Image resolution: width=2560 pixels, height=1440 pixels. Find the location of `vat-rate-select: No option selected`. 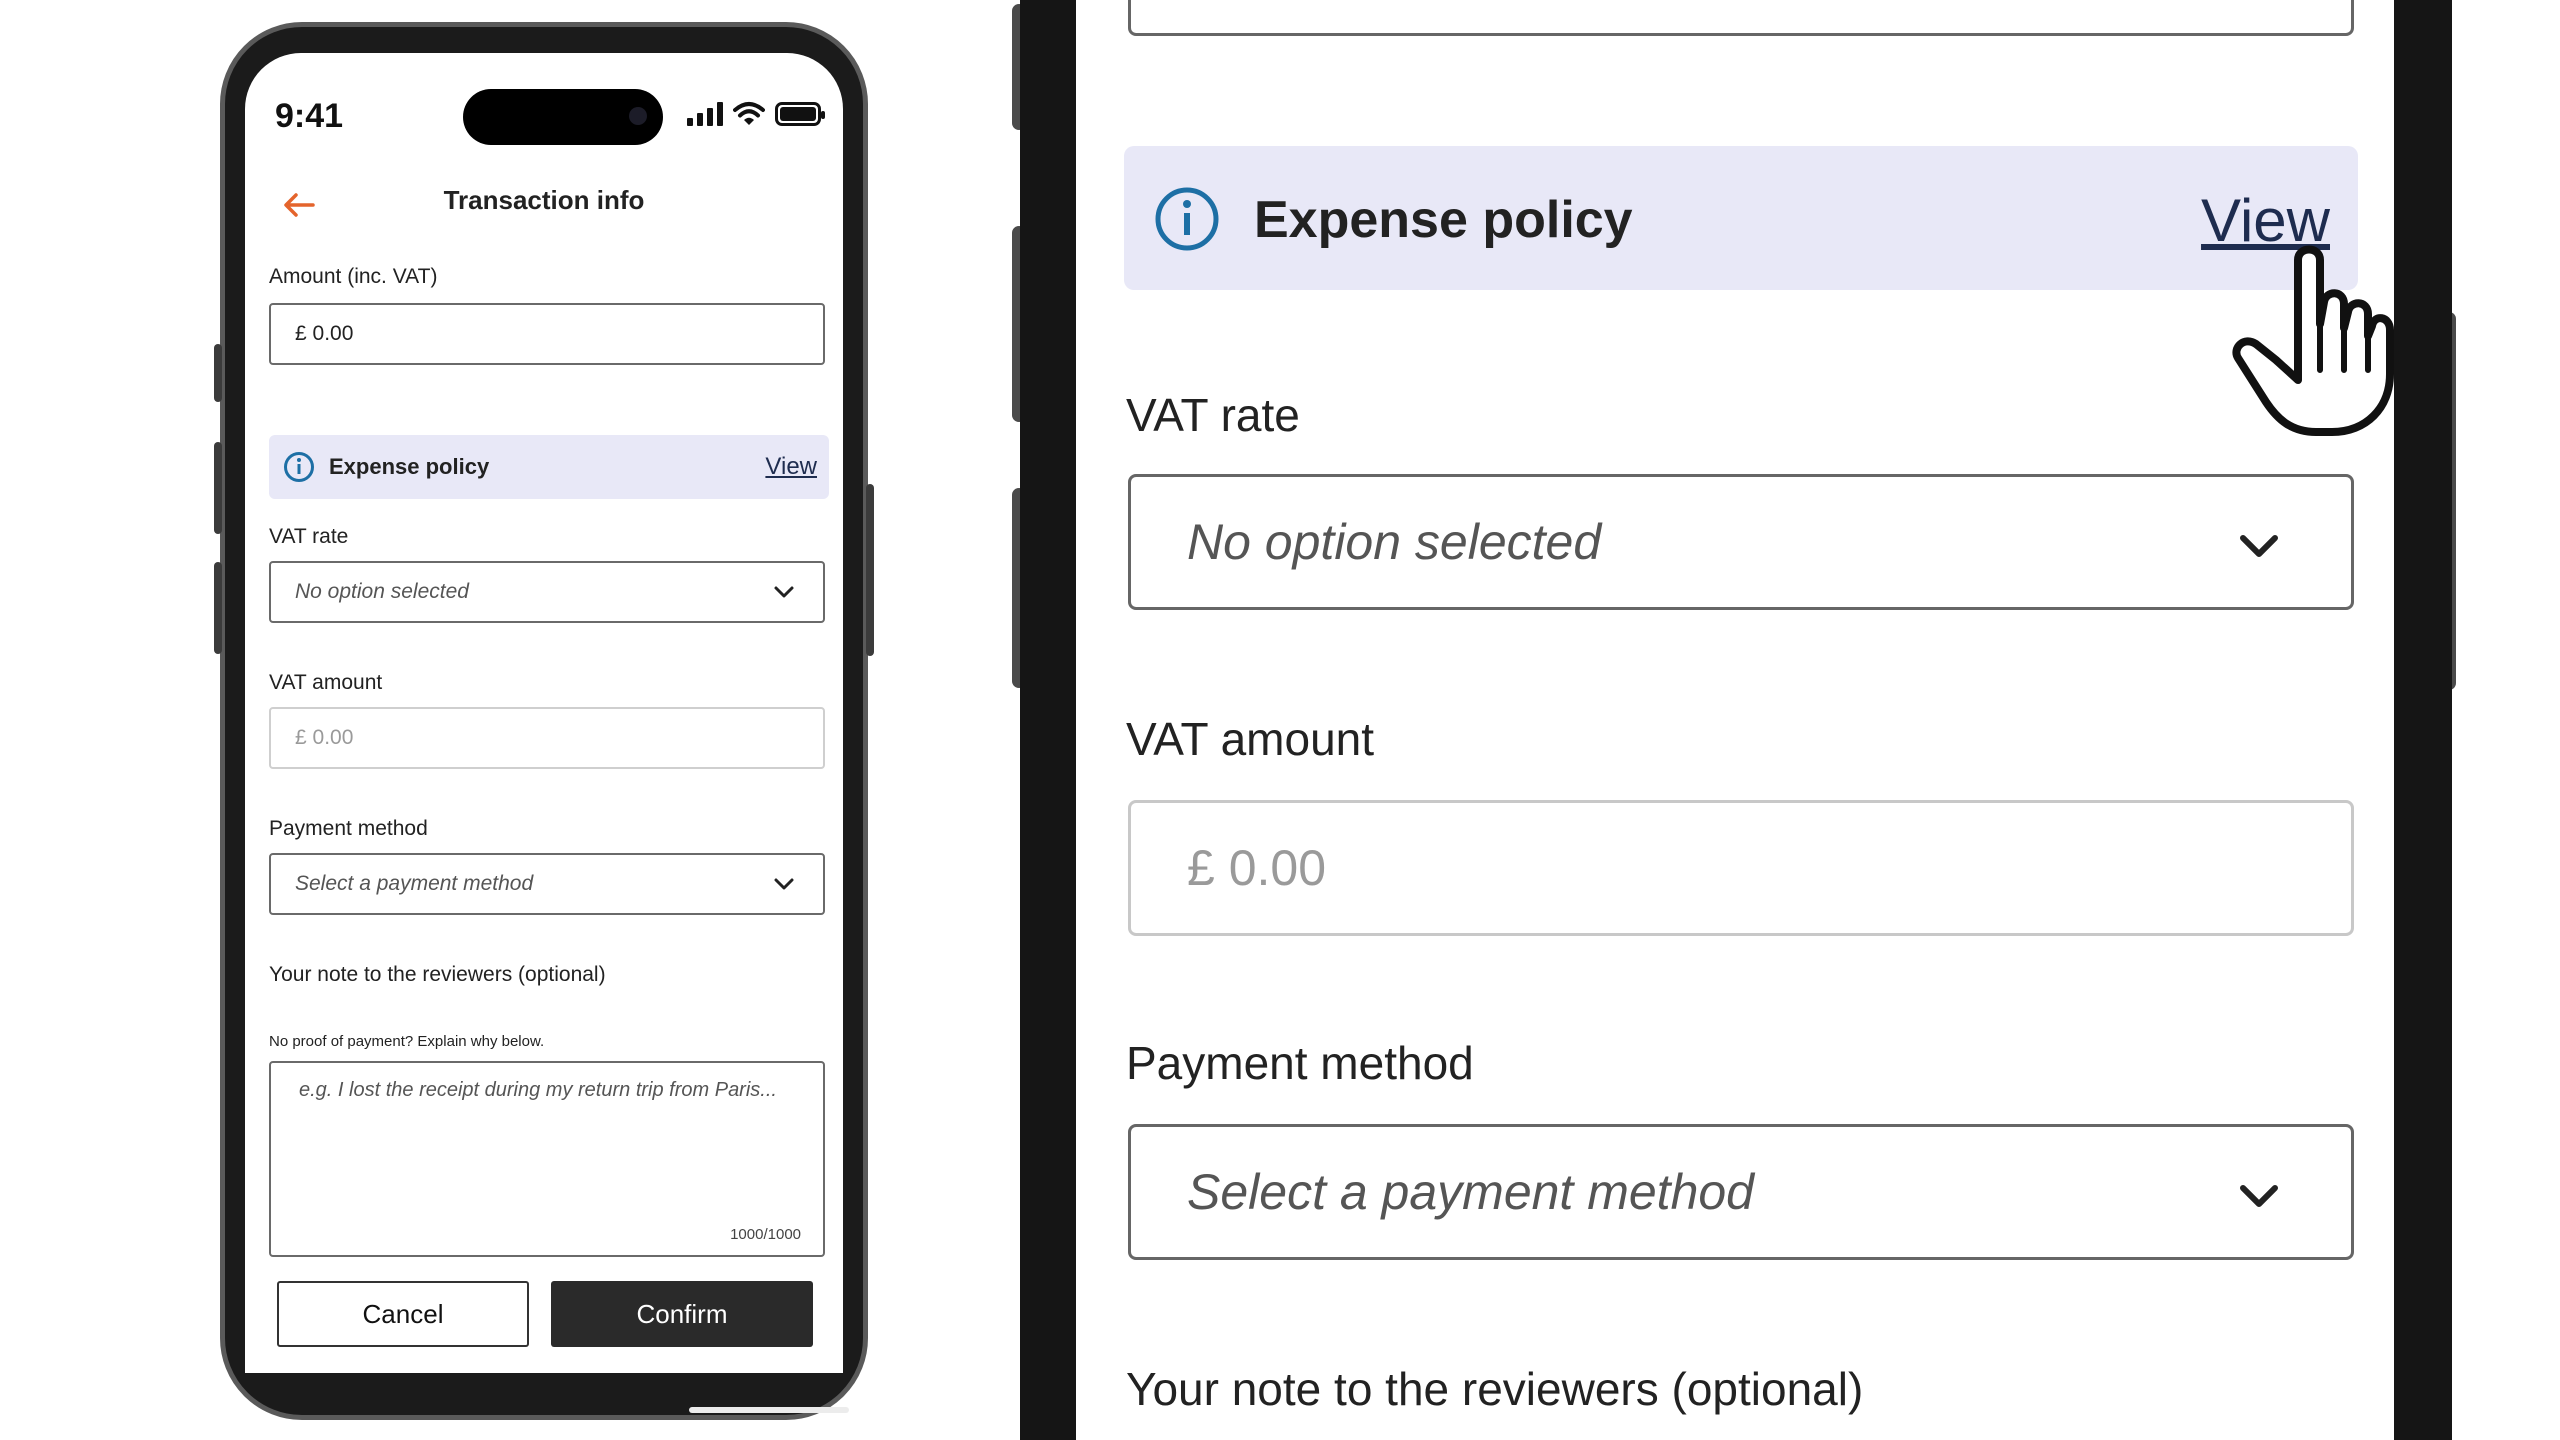

vat-rate-select: No option selected is located at coordinates (547, 592).